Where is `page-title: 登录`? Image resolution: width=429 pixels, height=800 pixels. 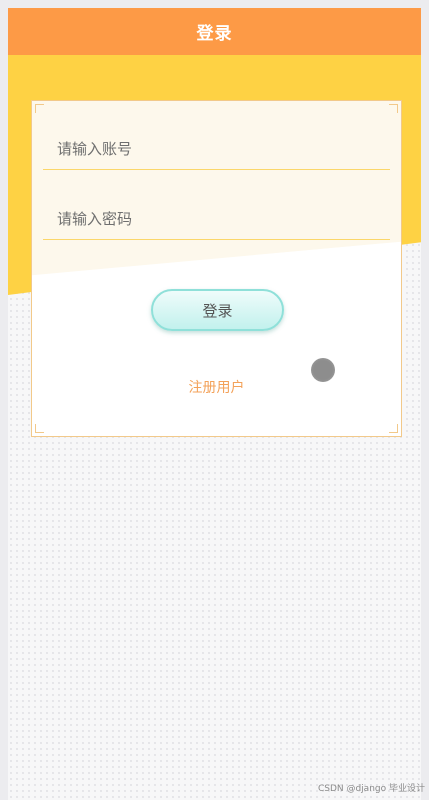
page-title: 登录 is located at coordinates (214, 34).